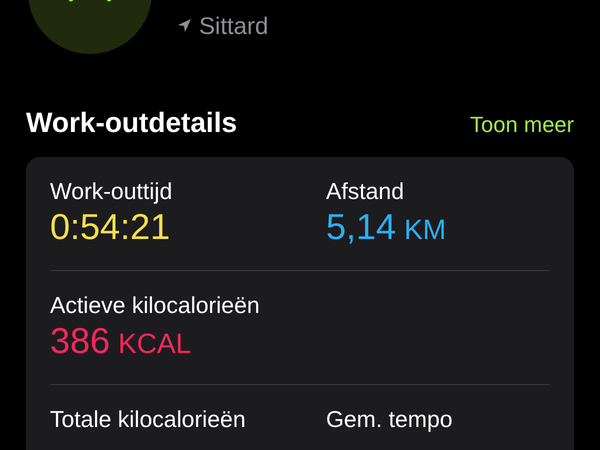  What do you see at coordinates (155, 305) in the screenshot?
I see `metric-label: Actieve kilocalorieën` at bounding box center [155, 305].